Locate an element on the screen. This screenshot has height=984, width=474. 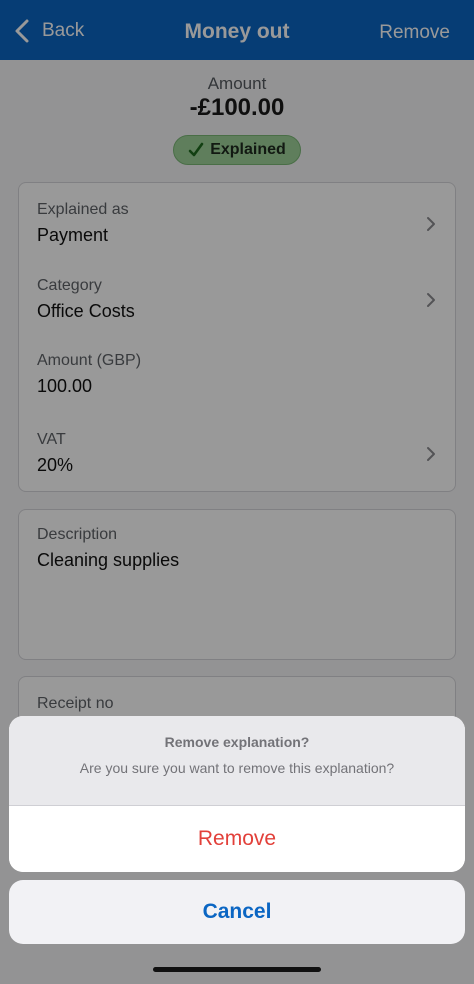
action-sheet-title: Remove explanation? is located at coordinates (237, 742).